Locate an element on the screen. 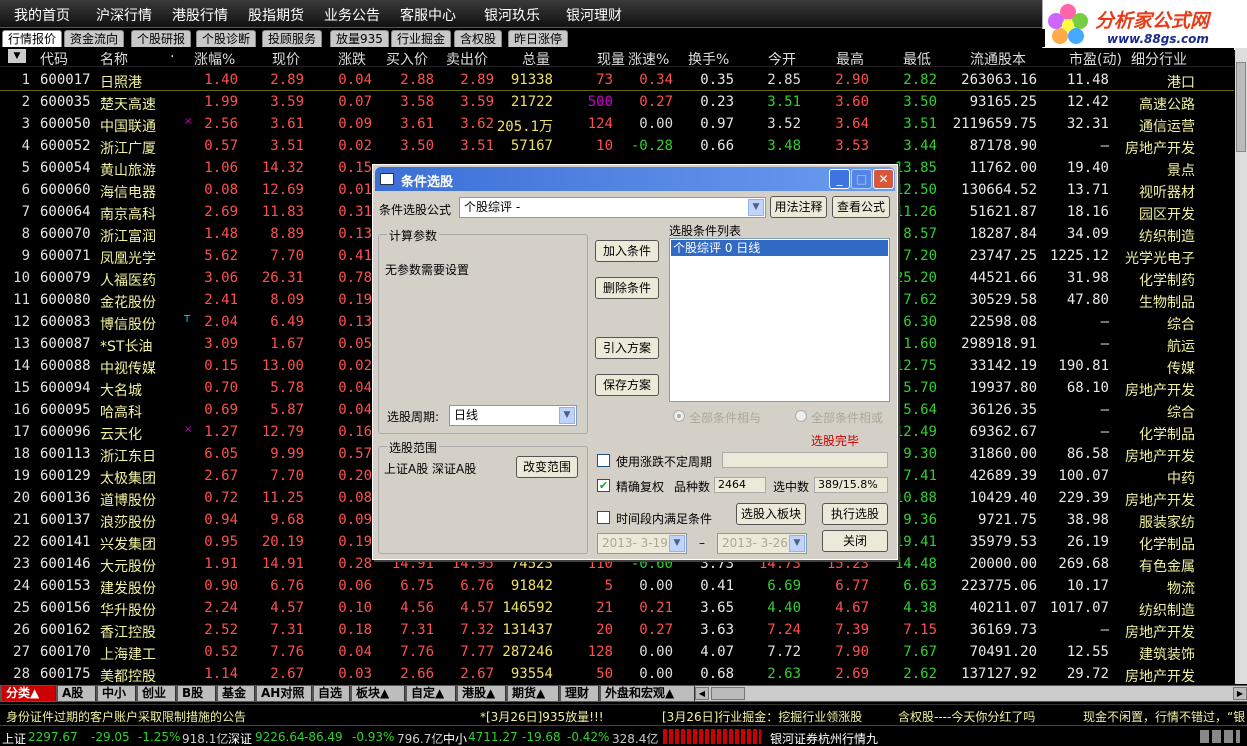  tab-advisor: 投顾服务 is located at coordinates (292, 38).